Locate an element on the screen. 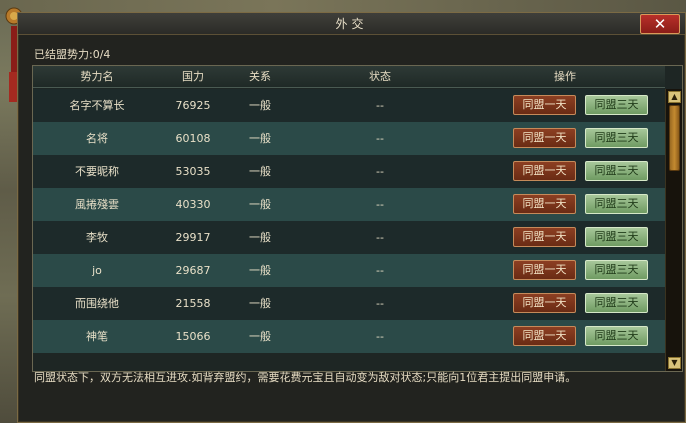 The height and width of the screenshot is (423, 686). table-row: 風捲殘雲 40330 一般 -- 同盟一天 同盟三天 is located at coordinates (349, 204).